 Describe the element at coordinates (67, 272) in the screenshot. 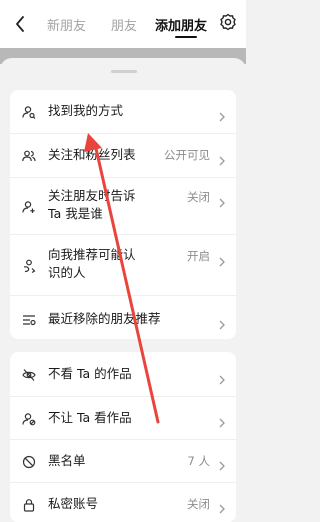

I see `row-label-line2: 识的人` at that location.